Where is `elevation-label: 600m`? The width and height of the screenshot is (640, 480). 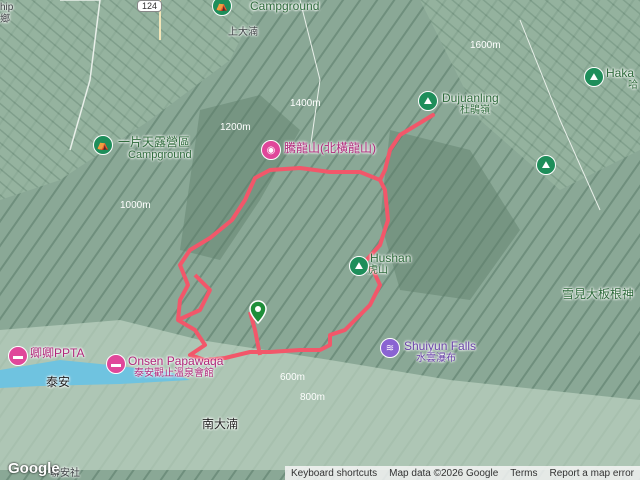
elevation-label: 600m is located at coordinates (293, 377).